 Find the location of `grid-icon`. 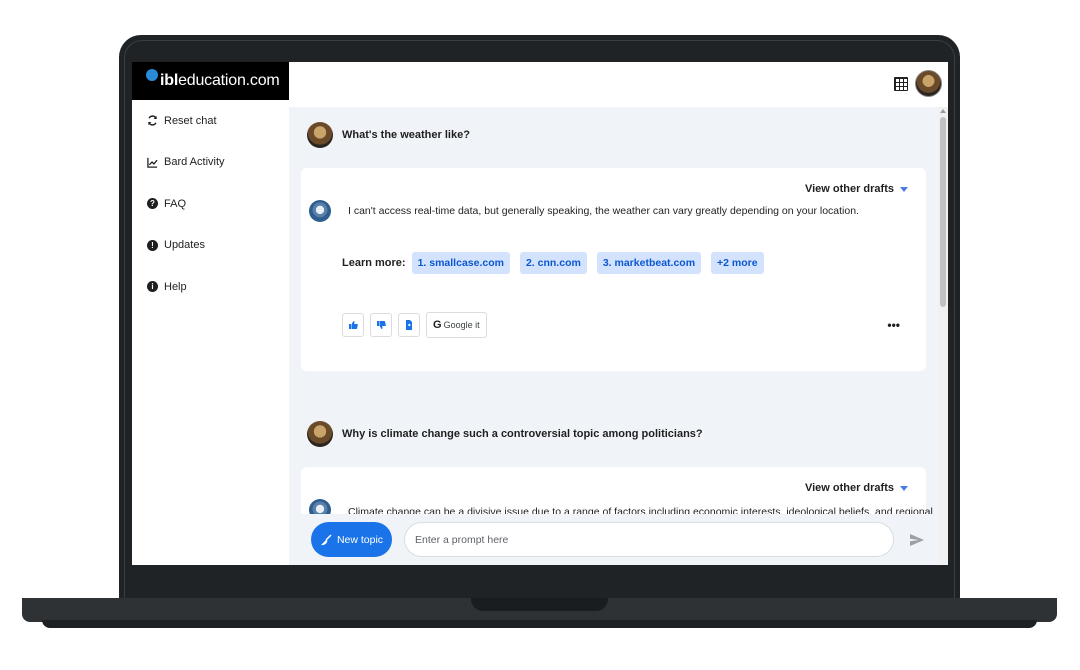

grid-icon is located at coordinates (901, 84).